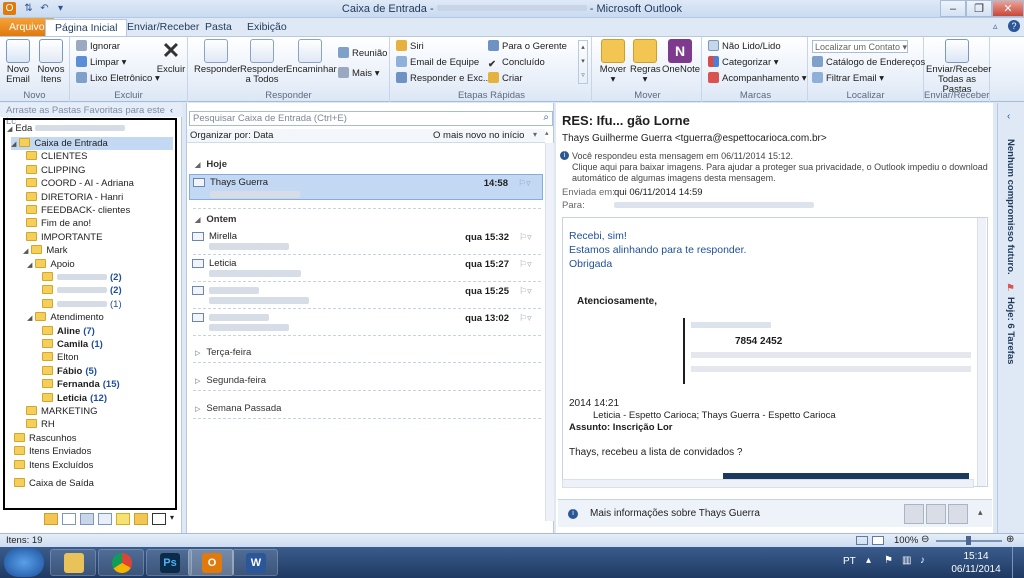 This screenshot has width=1024, height=578. Describe the element at coordinates (255, 562) in the screenshot. I see `taskbar-word: W` at that location.